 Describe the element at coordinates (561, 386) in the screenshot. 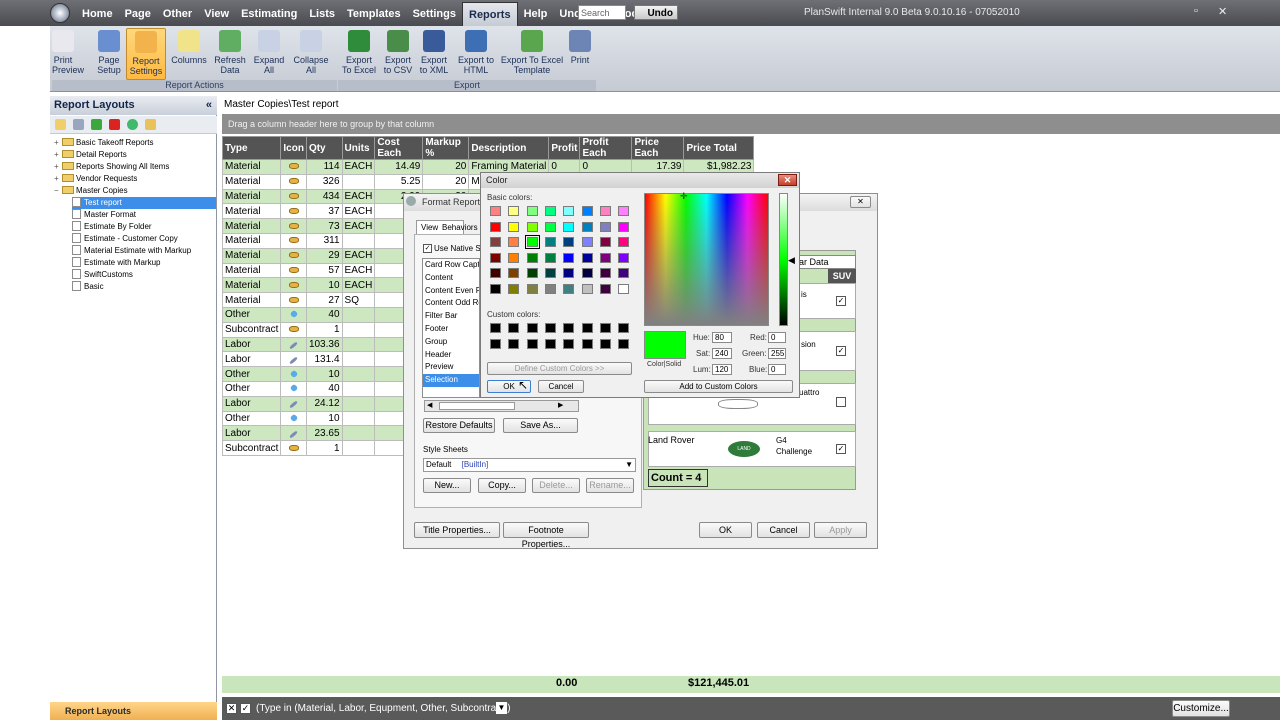

I see `color-cancel-button: Cancel` at that location.